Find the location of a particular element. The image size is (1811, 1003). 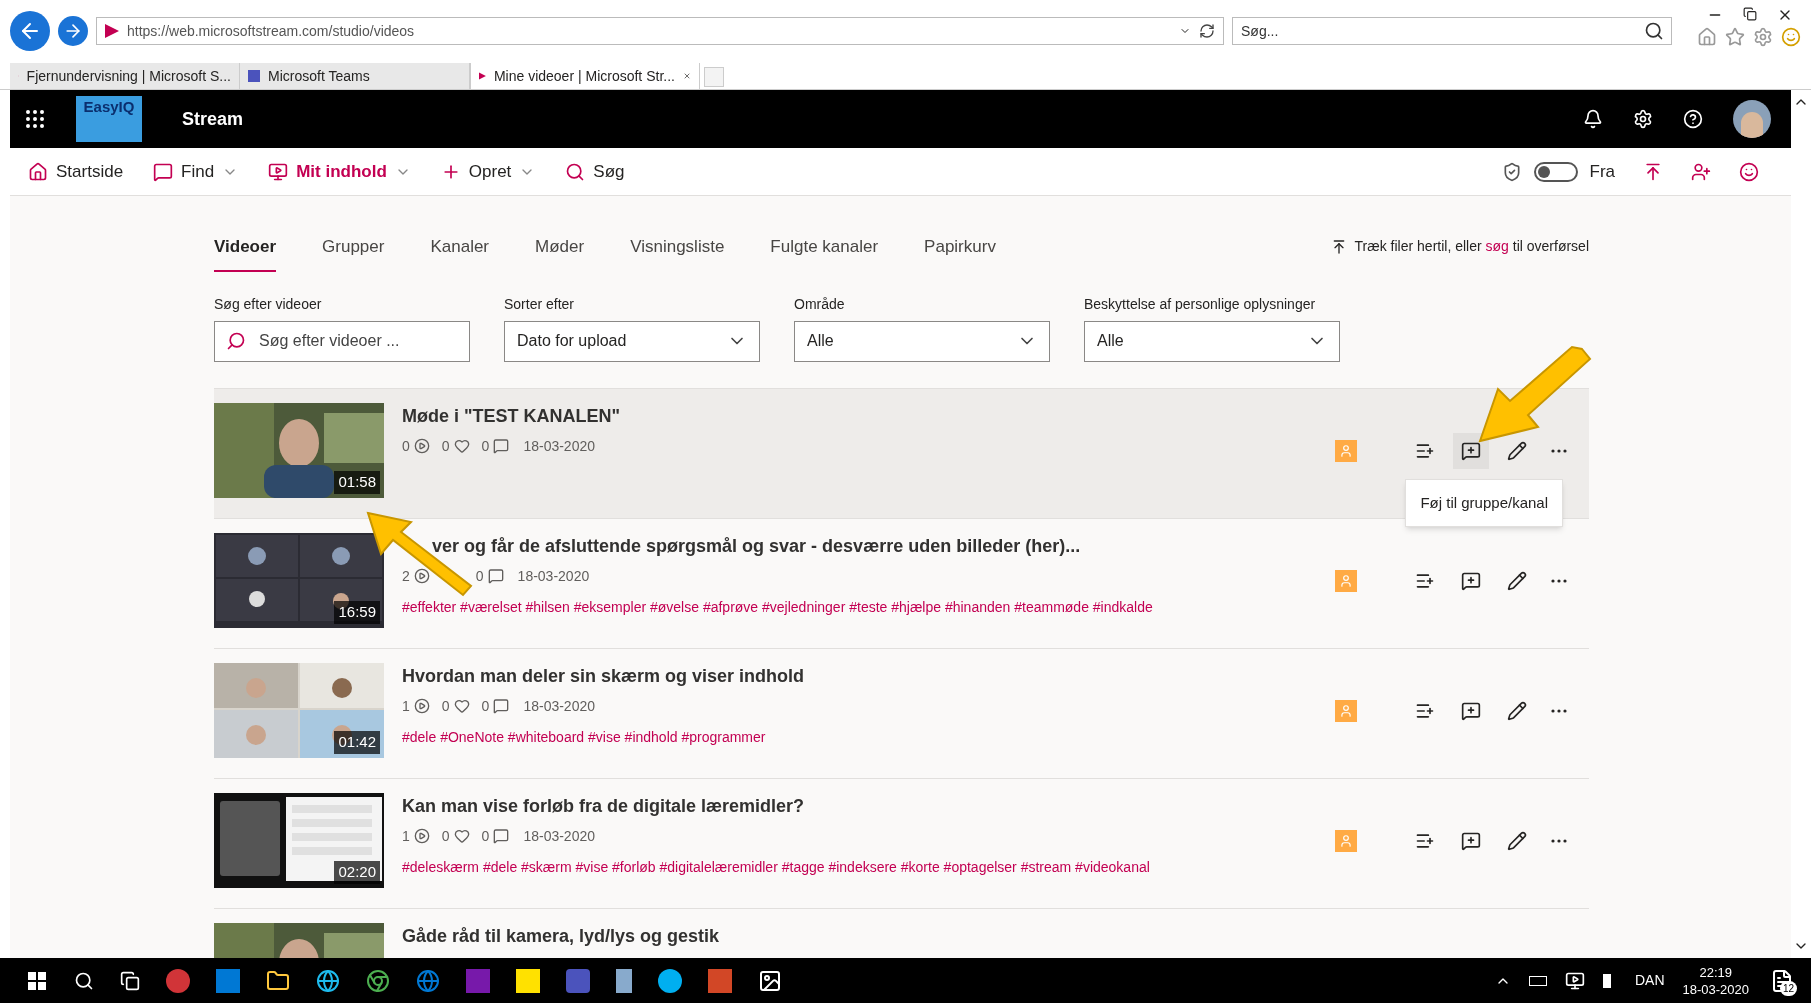

tab-title: Microsoft Teams is located at coordinates (319, 76).